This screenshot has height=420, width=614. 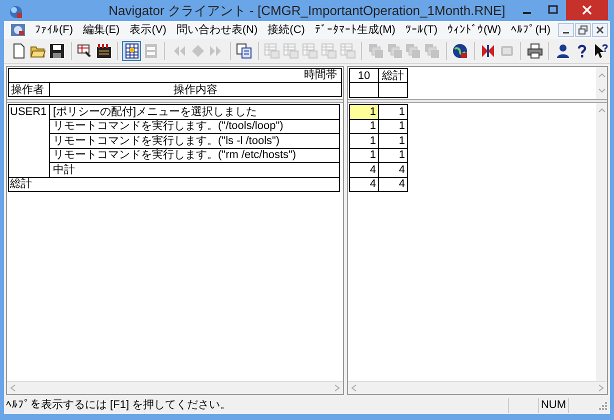 I want to click on table-cell: 総計, so click(x=174, y=184).